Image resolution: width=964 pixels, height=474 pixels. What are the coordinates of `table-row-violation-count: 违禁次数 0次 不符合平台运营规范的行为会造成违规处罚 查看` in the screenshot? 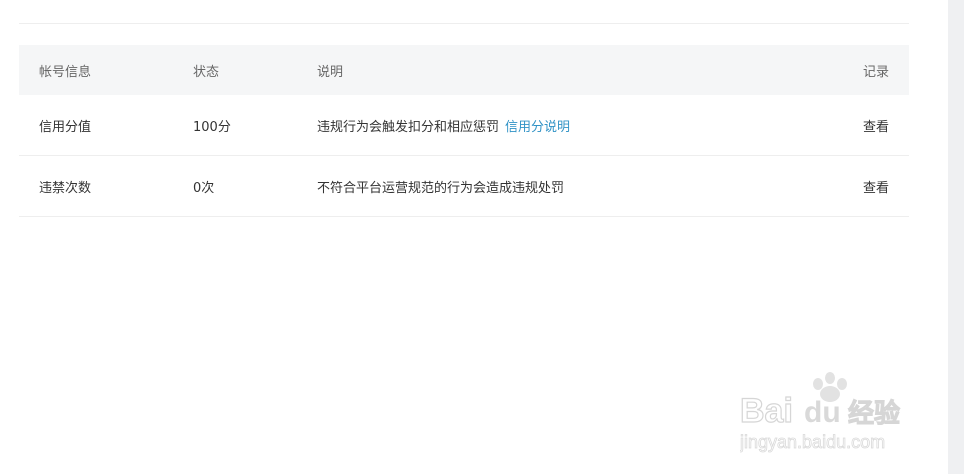 It's located at (464, 186).